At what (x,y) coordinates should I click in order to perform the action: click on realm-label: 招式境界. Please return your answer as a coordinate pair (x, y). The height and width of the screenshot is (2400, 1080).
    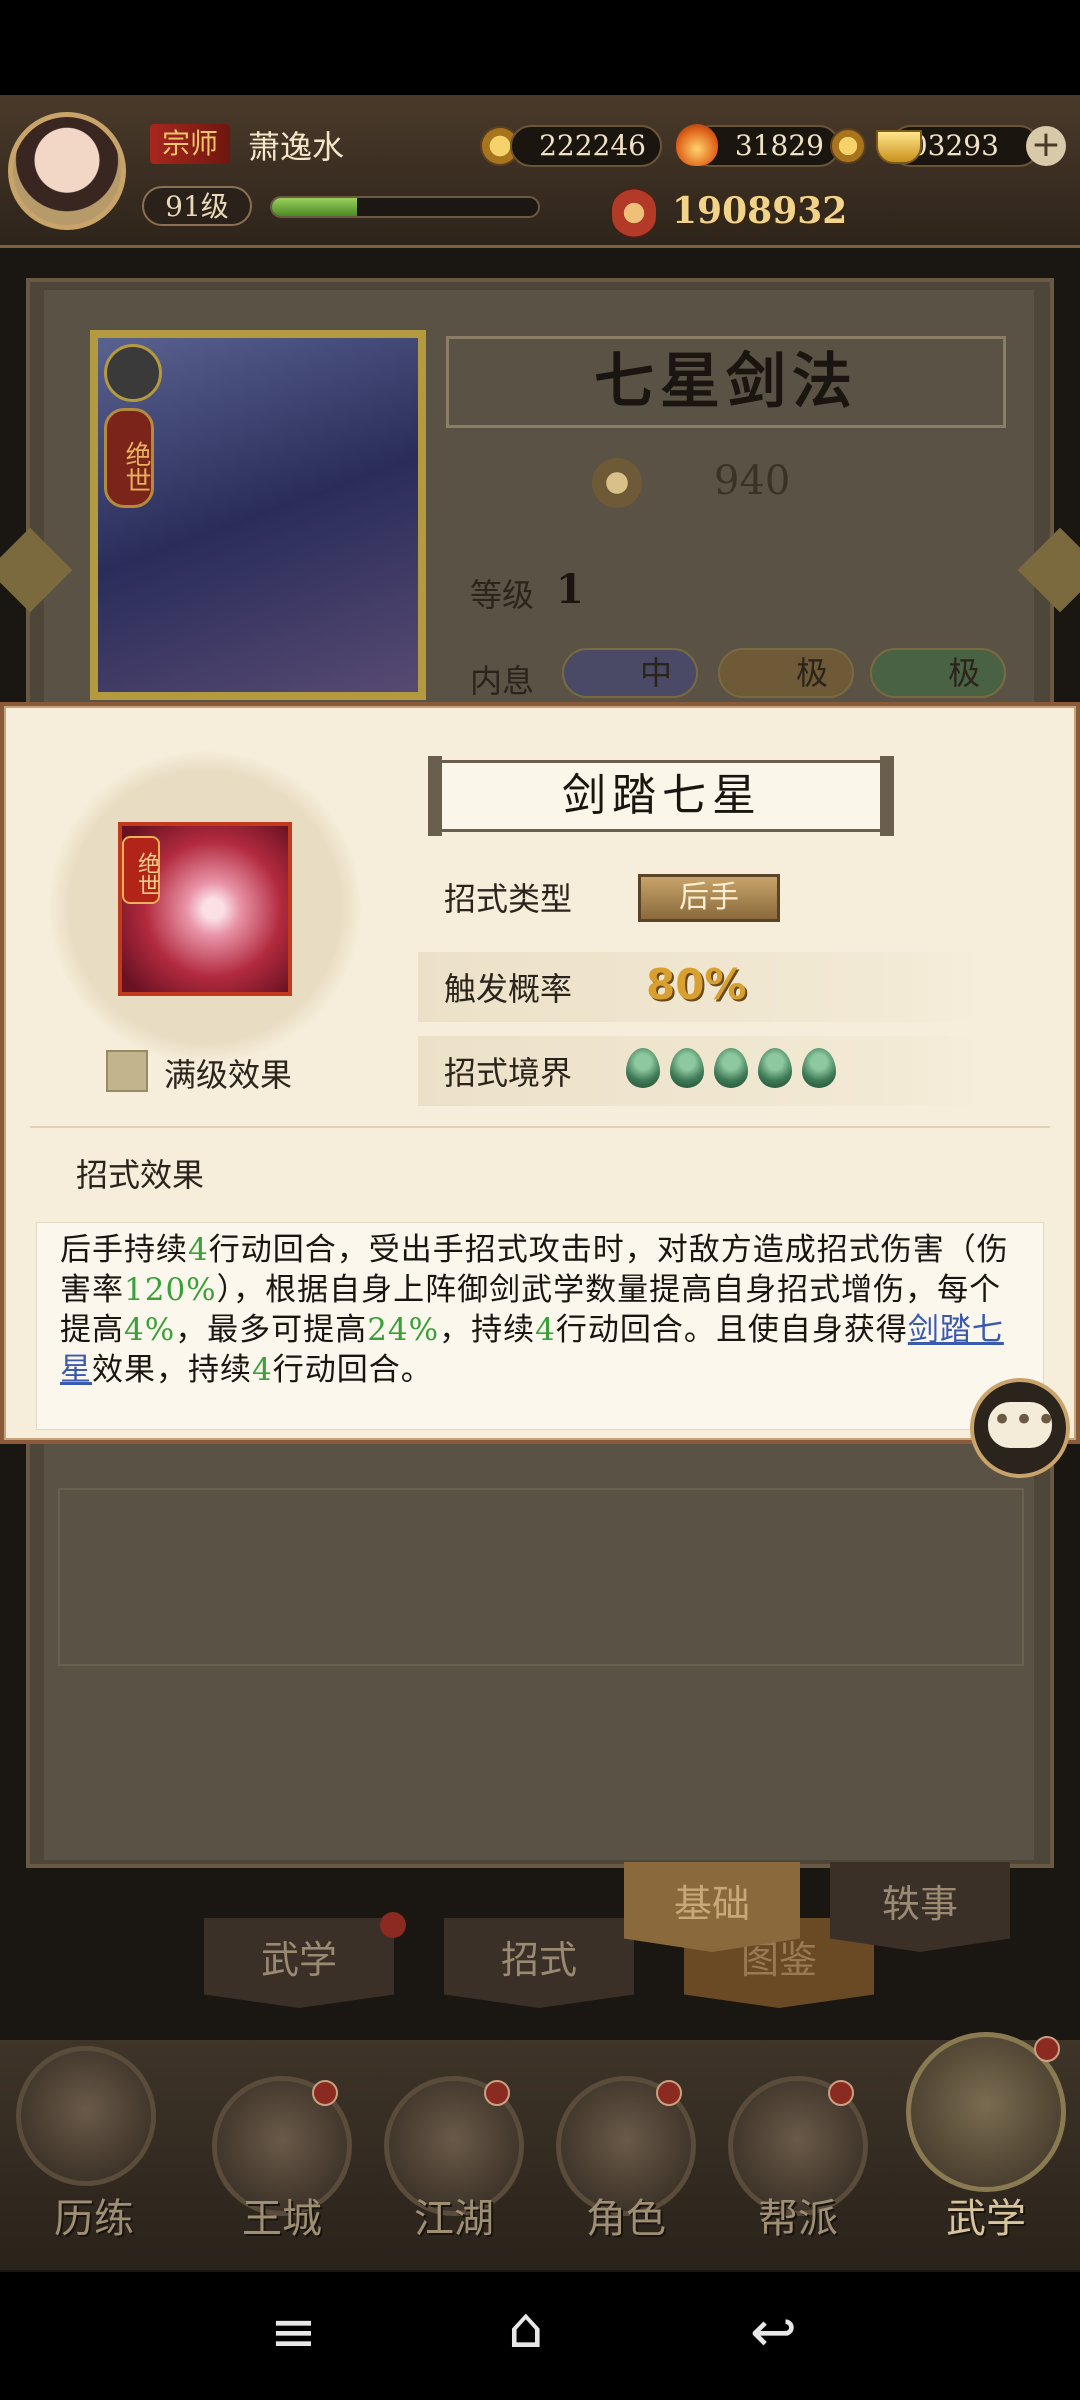
    Looking at the image, I should click on (508, 1073).